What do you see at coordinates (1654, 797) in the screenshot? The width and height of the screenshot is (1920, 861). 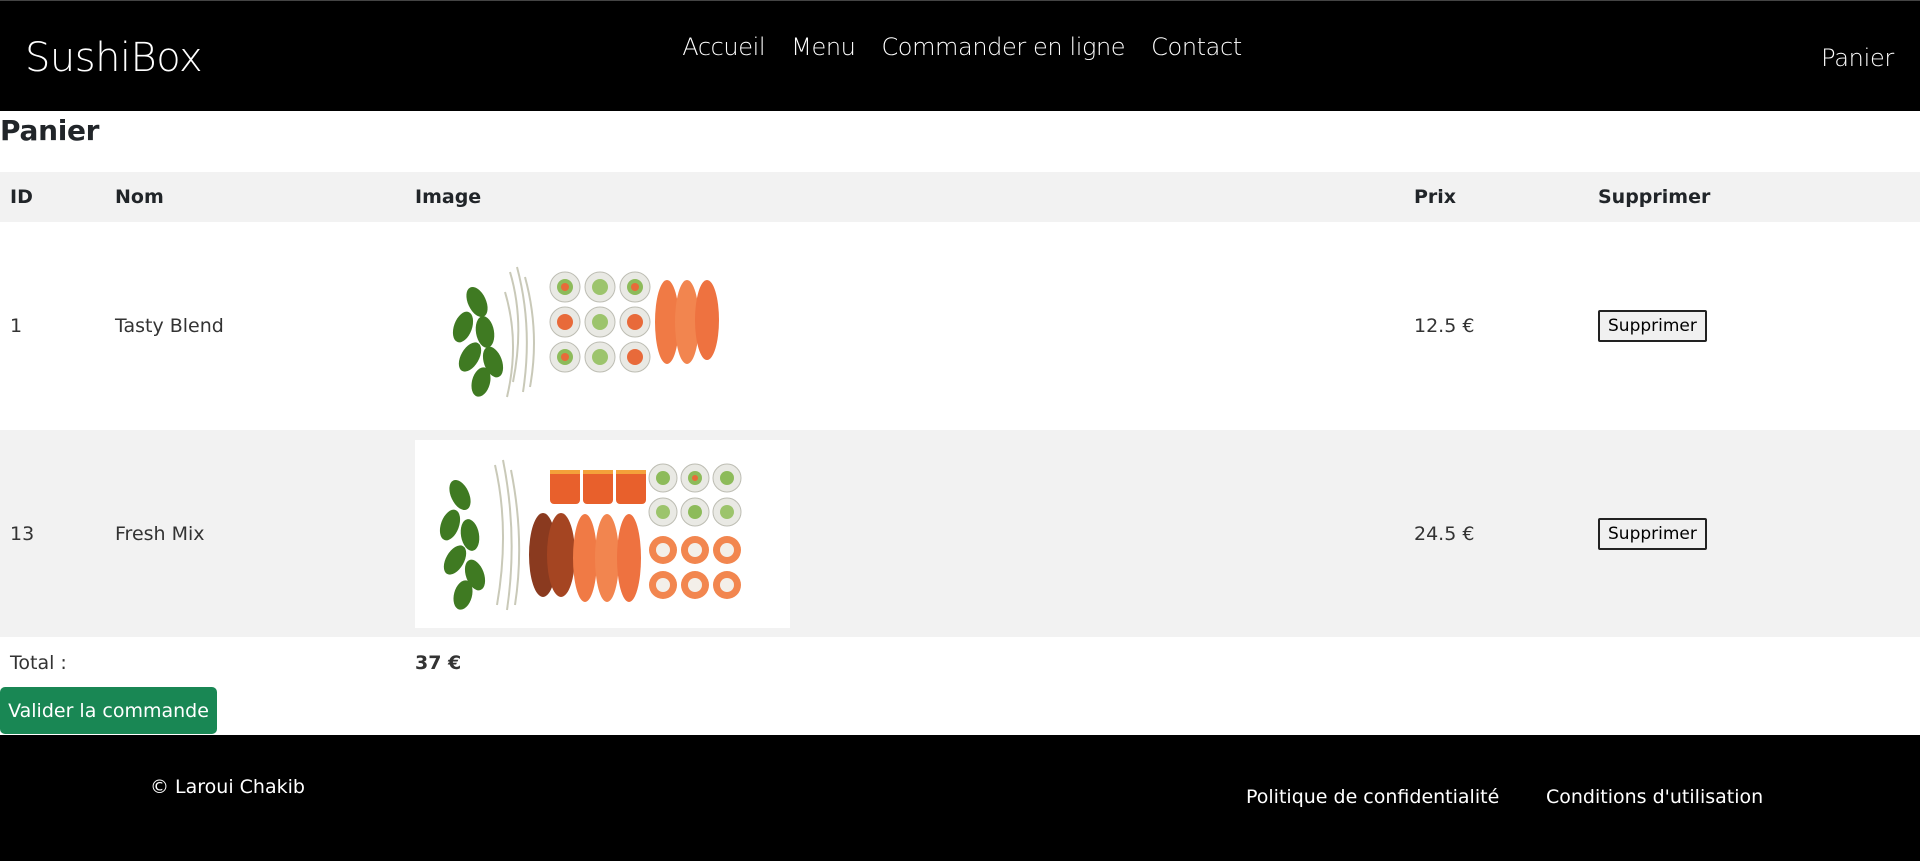 I see `terms-of-use-link: Conditions d'utilisation` at bounding box center [1654, 797].